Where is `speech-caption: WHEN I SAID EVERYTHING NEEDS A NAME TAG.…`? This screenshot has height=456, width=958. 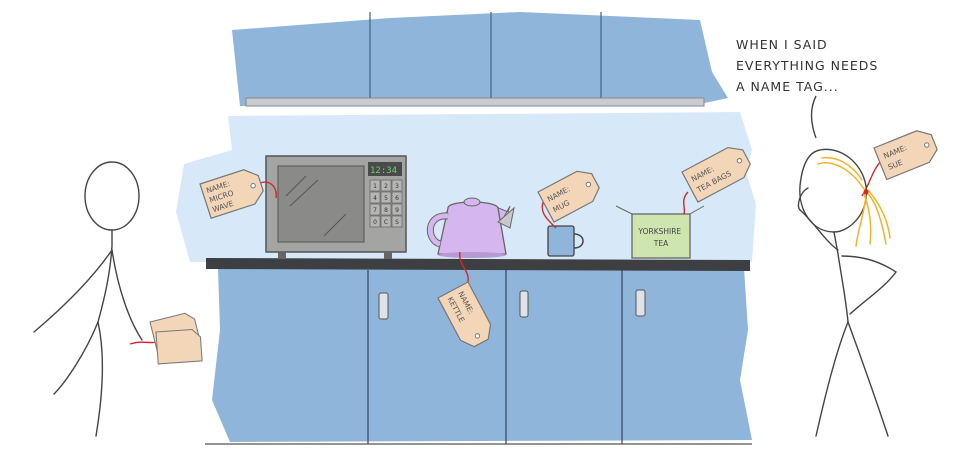 speech-caption: WHEN I SAID EVERYTHING NEEDS A NAME TAG.… is located at coordinates (836, 65).